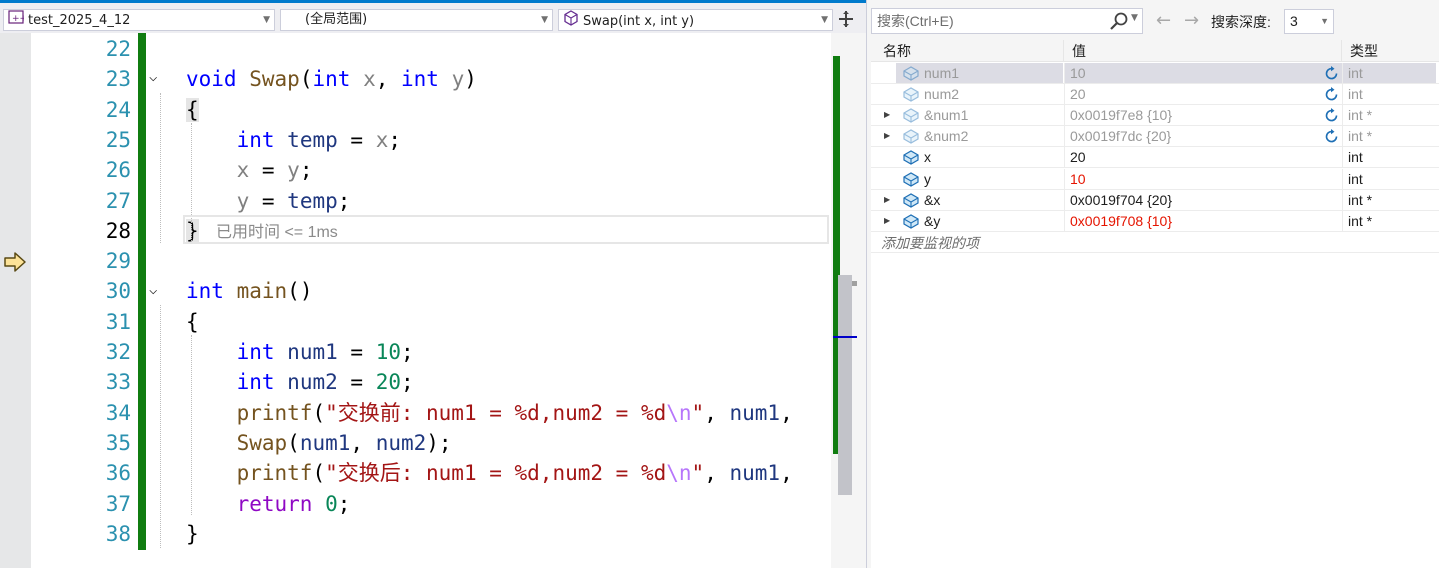 The image size is (1439, 568). I want to click on watch-name-cell: x, so click(979, 157).